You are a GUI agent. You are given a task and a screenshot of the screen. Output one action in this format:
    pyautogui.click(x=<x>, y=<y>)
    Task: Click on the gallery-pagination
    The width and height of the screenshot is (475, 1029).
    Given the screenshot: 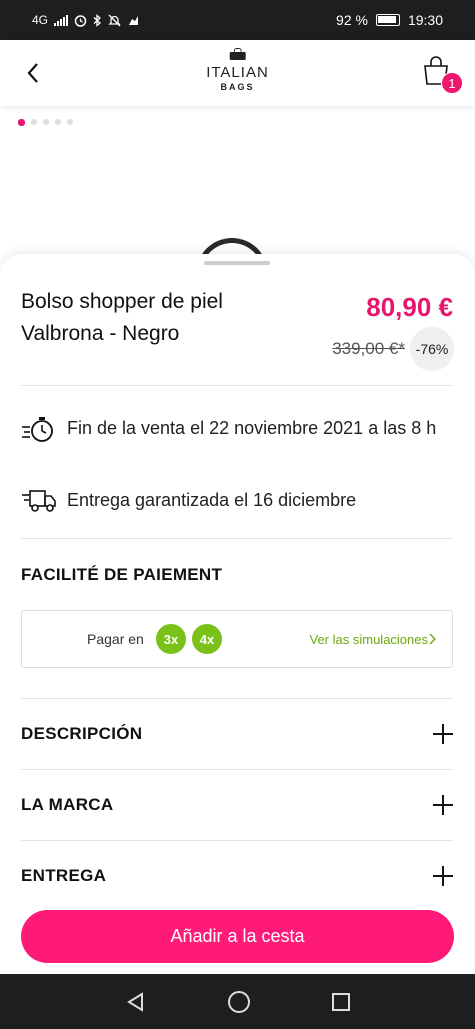 What is the action you would take?
    pyautogui.click(x=45, y=122)
    